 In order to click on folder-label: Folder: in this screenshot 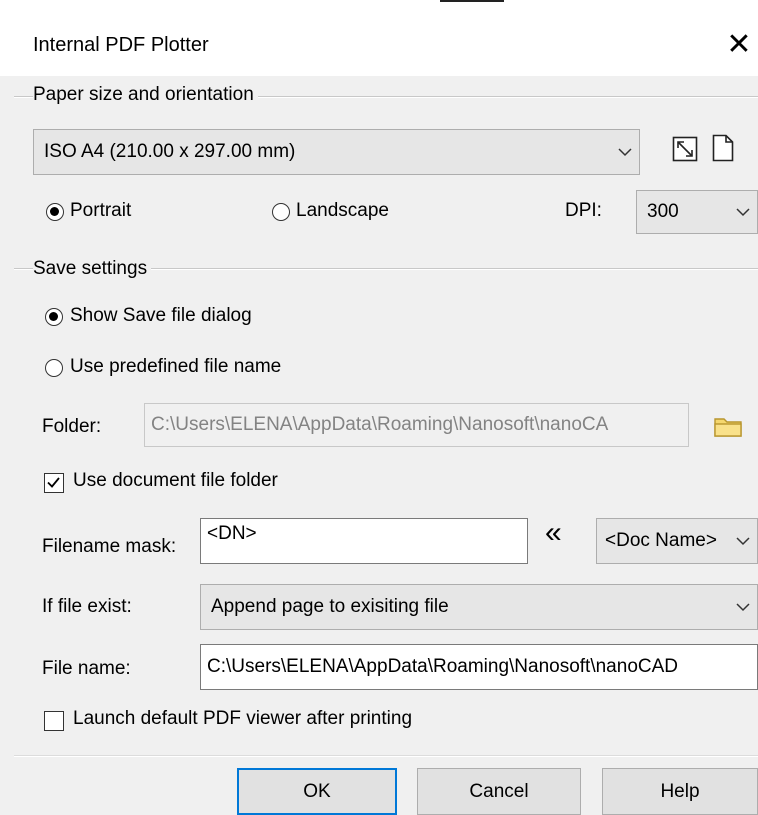, I will do `click(72, 426)`.